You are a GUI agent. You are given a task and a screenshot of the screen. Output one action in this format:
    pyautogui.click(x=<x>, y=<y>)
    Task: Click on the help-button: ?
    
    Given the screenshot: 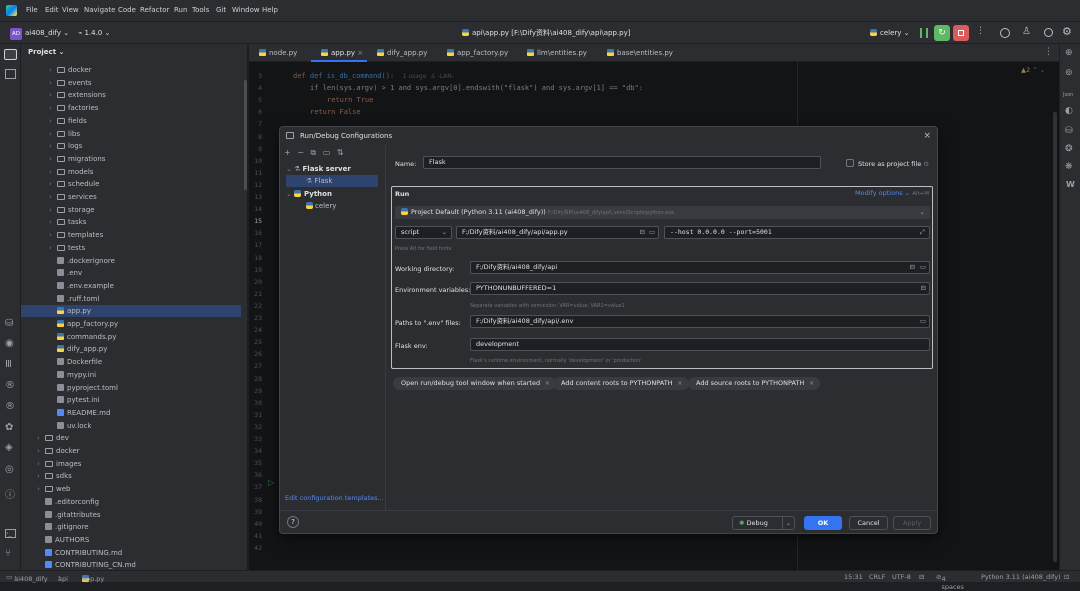 What is the action you would take?
    pyautogui.click(x=293, y=522)
    